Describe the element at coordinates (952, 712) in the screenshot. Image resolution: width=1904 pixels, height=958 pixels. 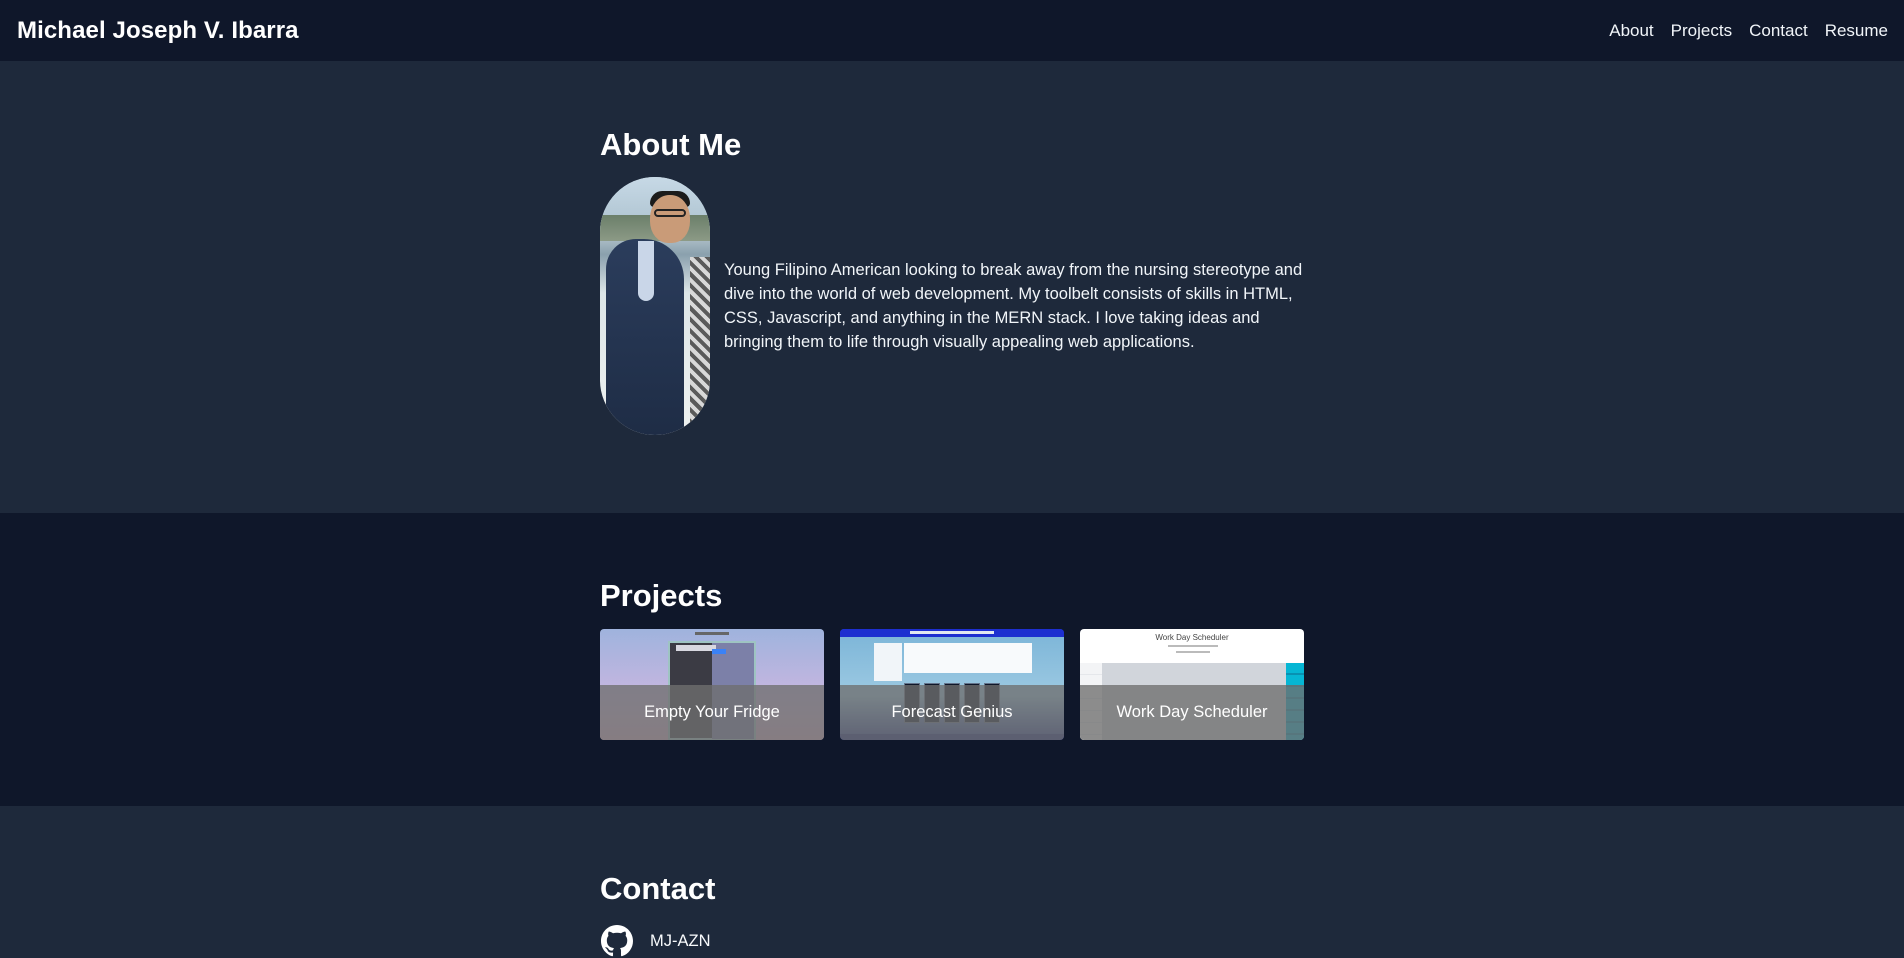
I see `project-card-label: Forecast Genius` at that location.